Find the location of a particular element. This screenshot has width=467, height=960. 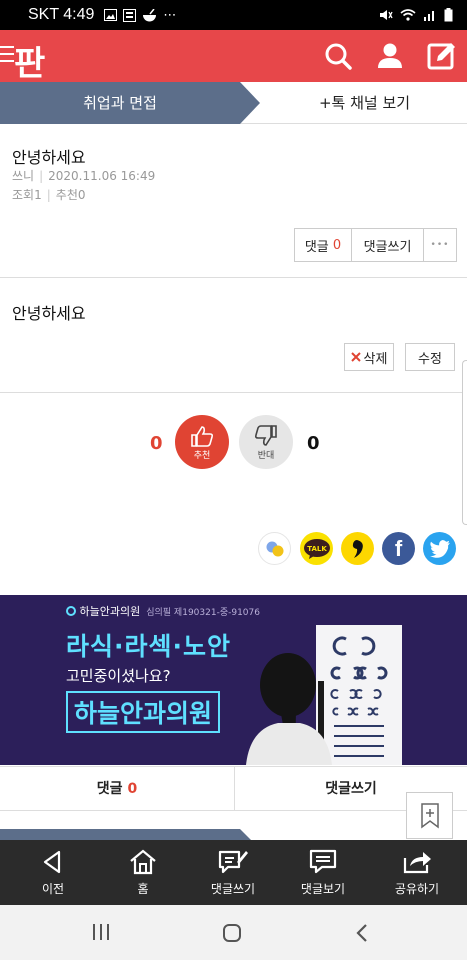

news-notification-icon is located at coordinates (130, 15).